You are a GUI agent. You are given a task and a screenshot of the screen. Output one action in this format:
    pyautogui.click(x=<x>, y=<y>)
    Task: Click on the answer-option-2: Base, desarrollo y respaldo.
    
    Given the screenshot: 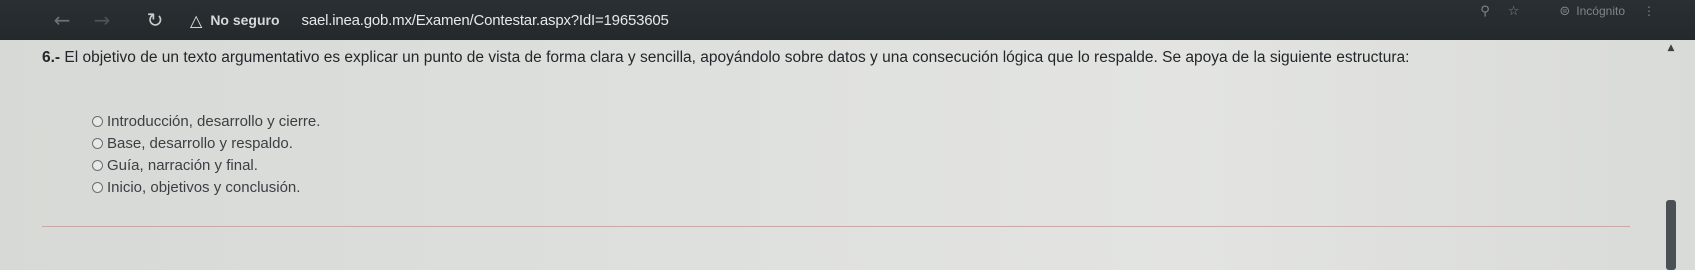 What is the action you would take?
    pyautogui.click(x=206, y=143)
    